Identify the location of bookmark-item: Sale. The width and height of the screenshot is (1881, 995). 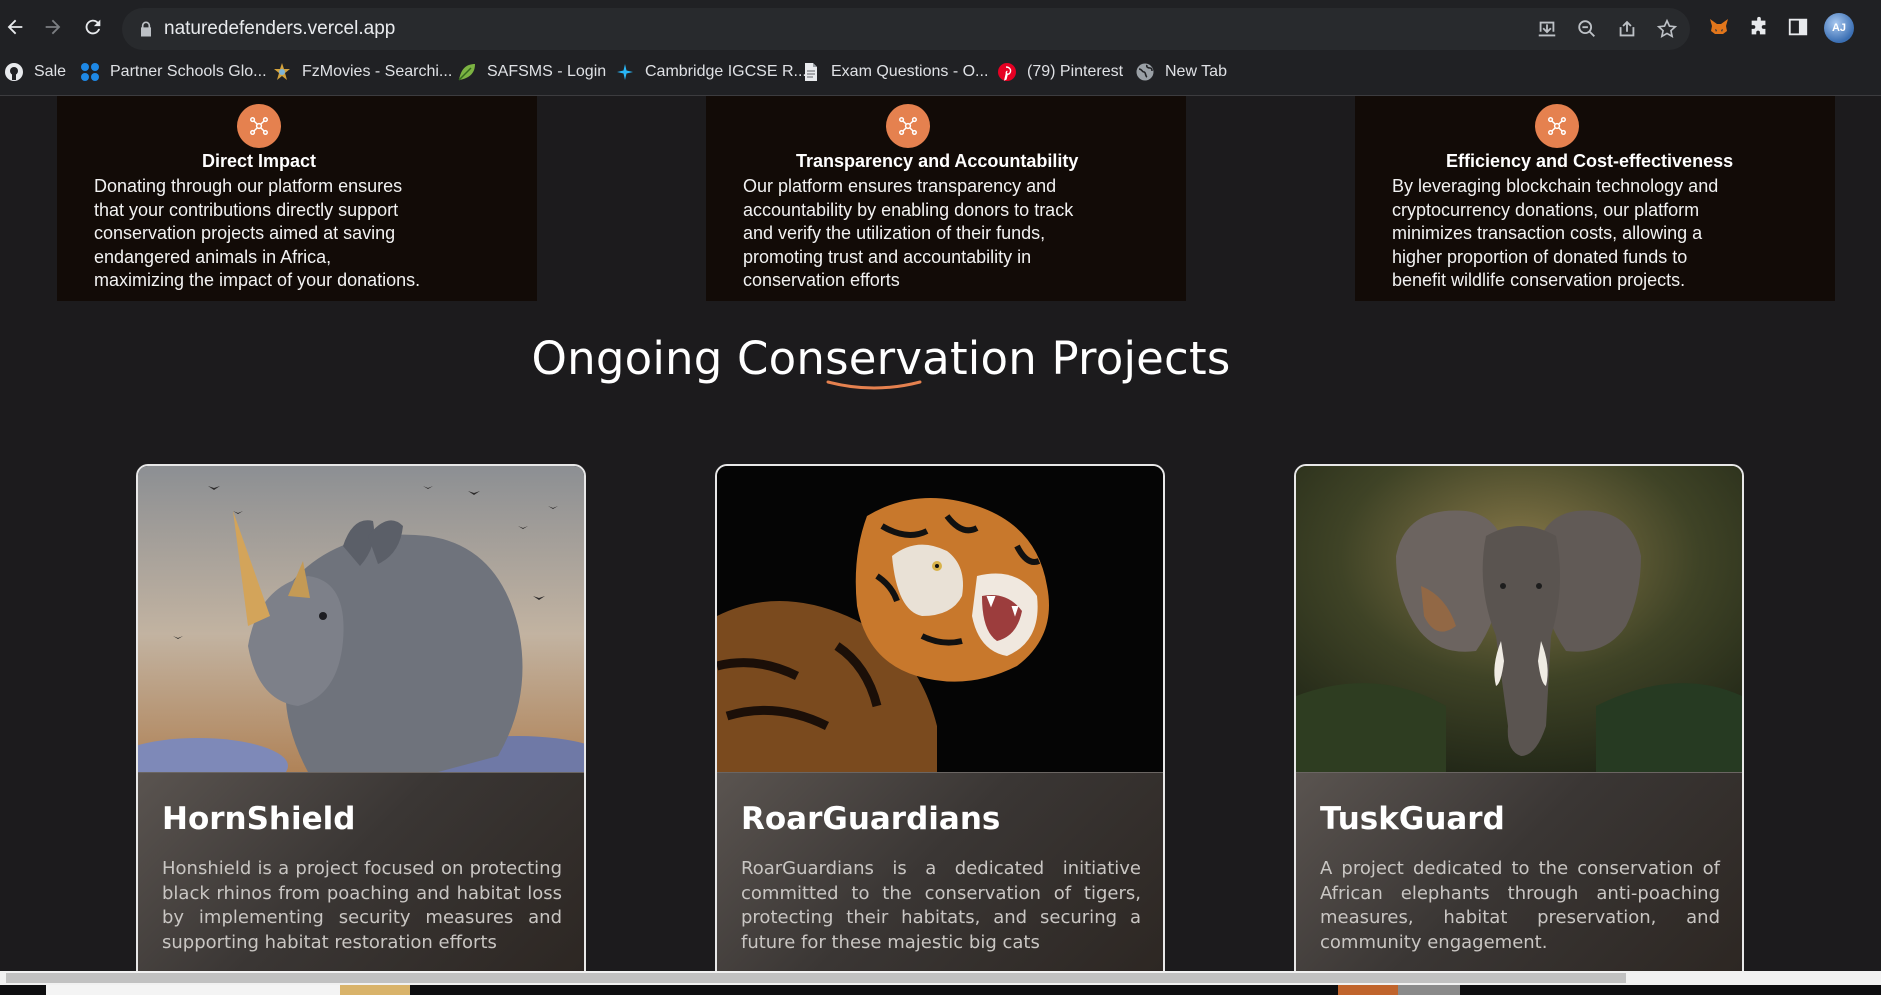
(35, 72).